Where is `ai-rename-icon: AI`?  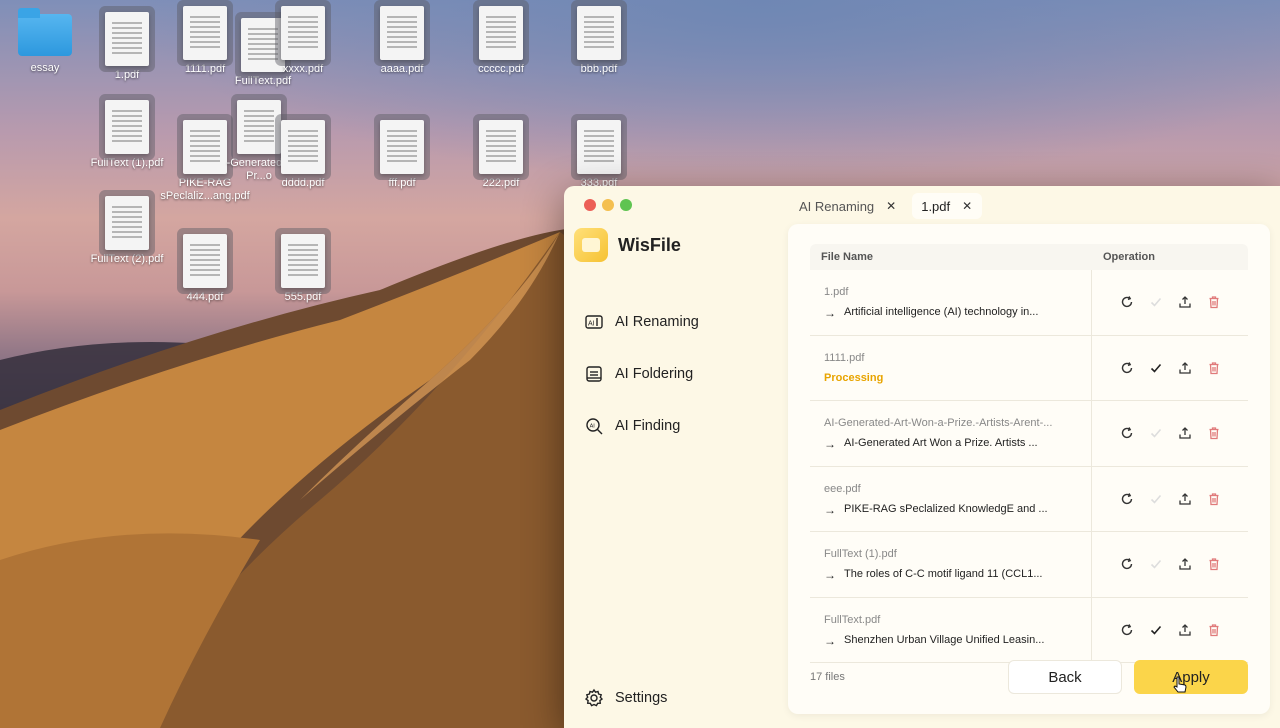
ai-rename-icon: AI is located at coordinates (594, 322).